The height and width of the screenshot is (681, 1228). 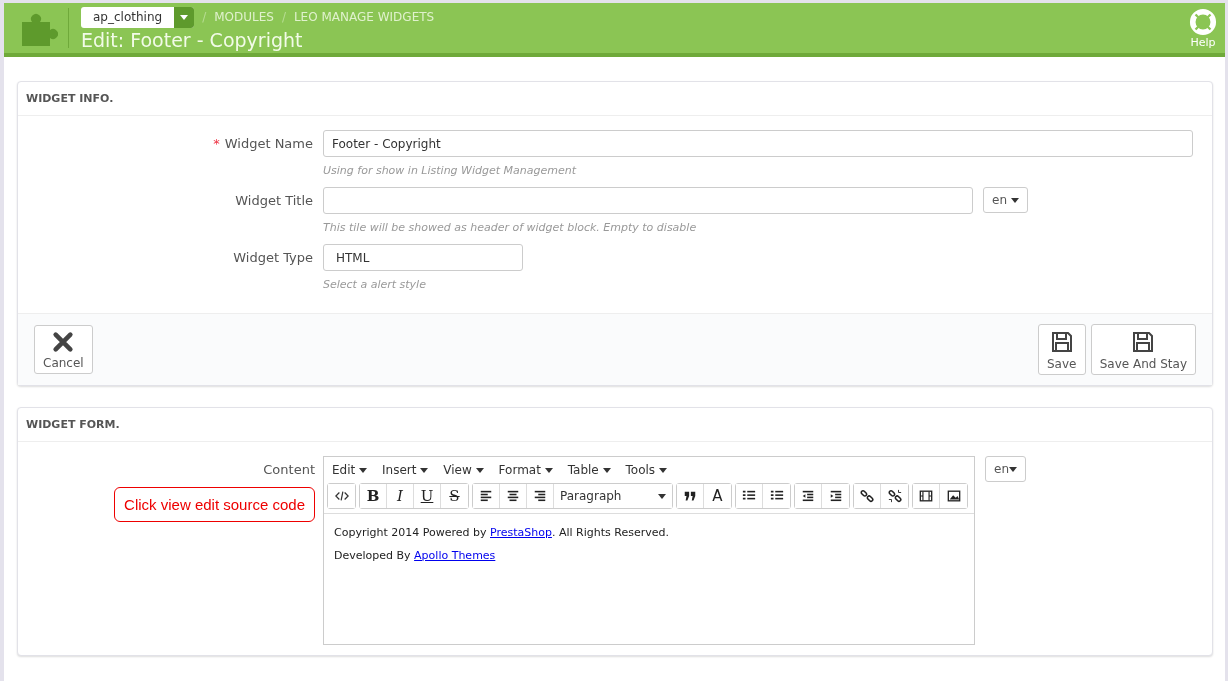 What do you see at coordinates (648, 200) in the screenshot?
I see `text-input` at bounding box center [648, 200].